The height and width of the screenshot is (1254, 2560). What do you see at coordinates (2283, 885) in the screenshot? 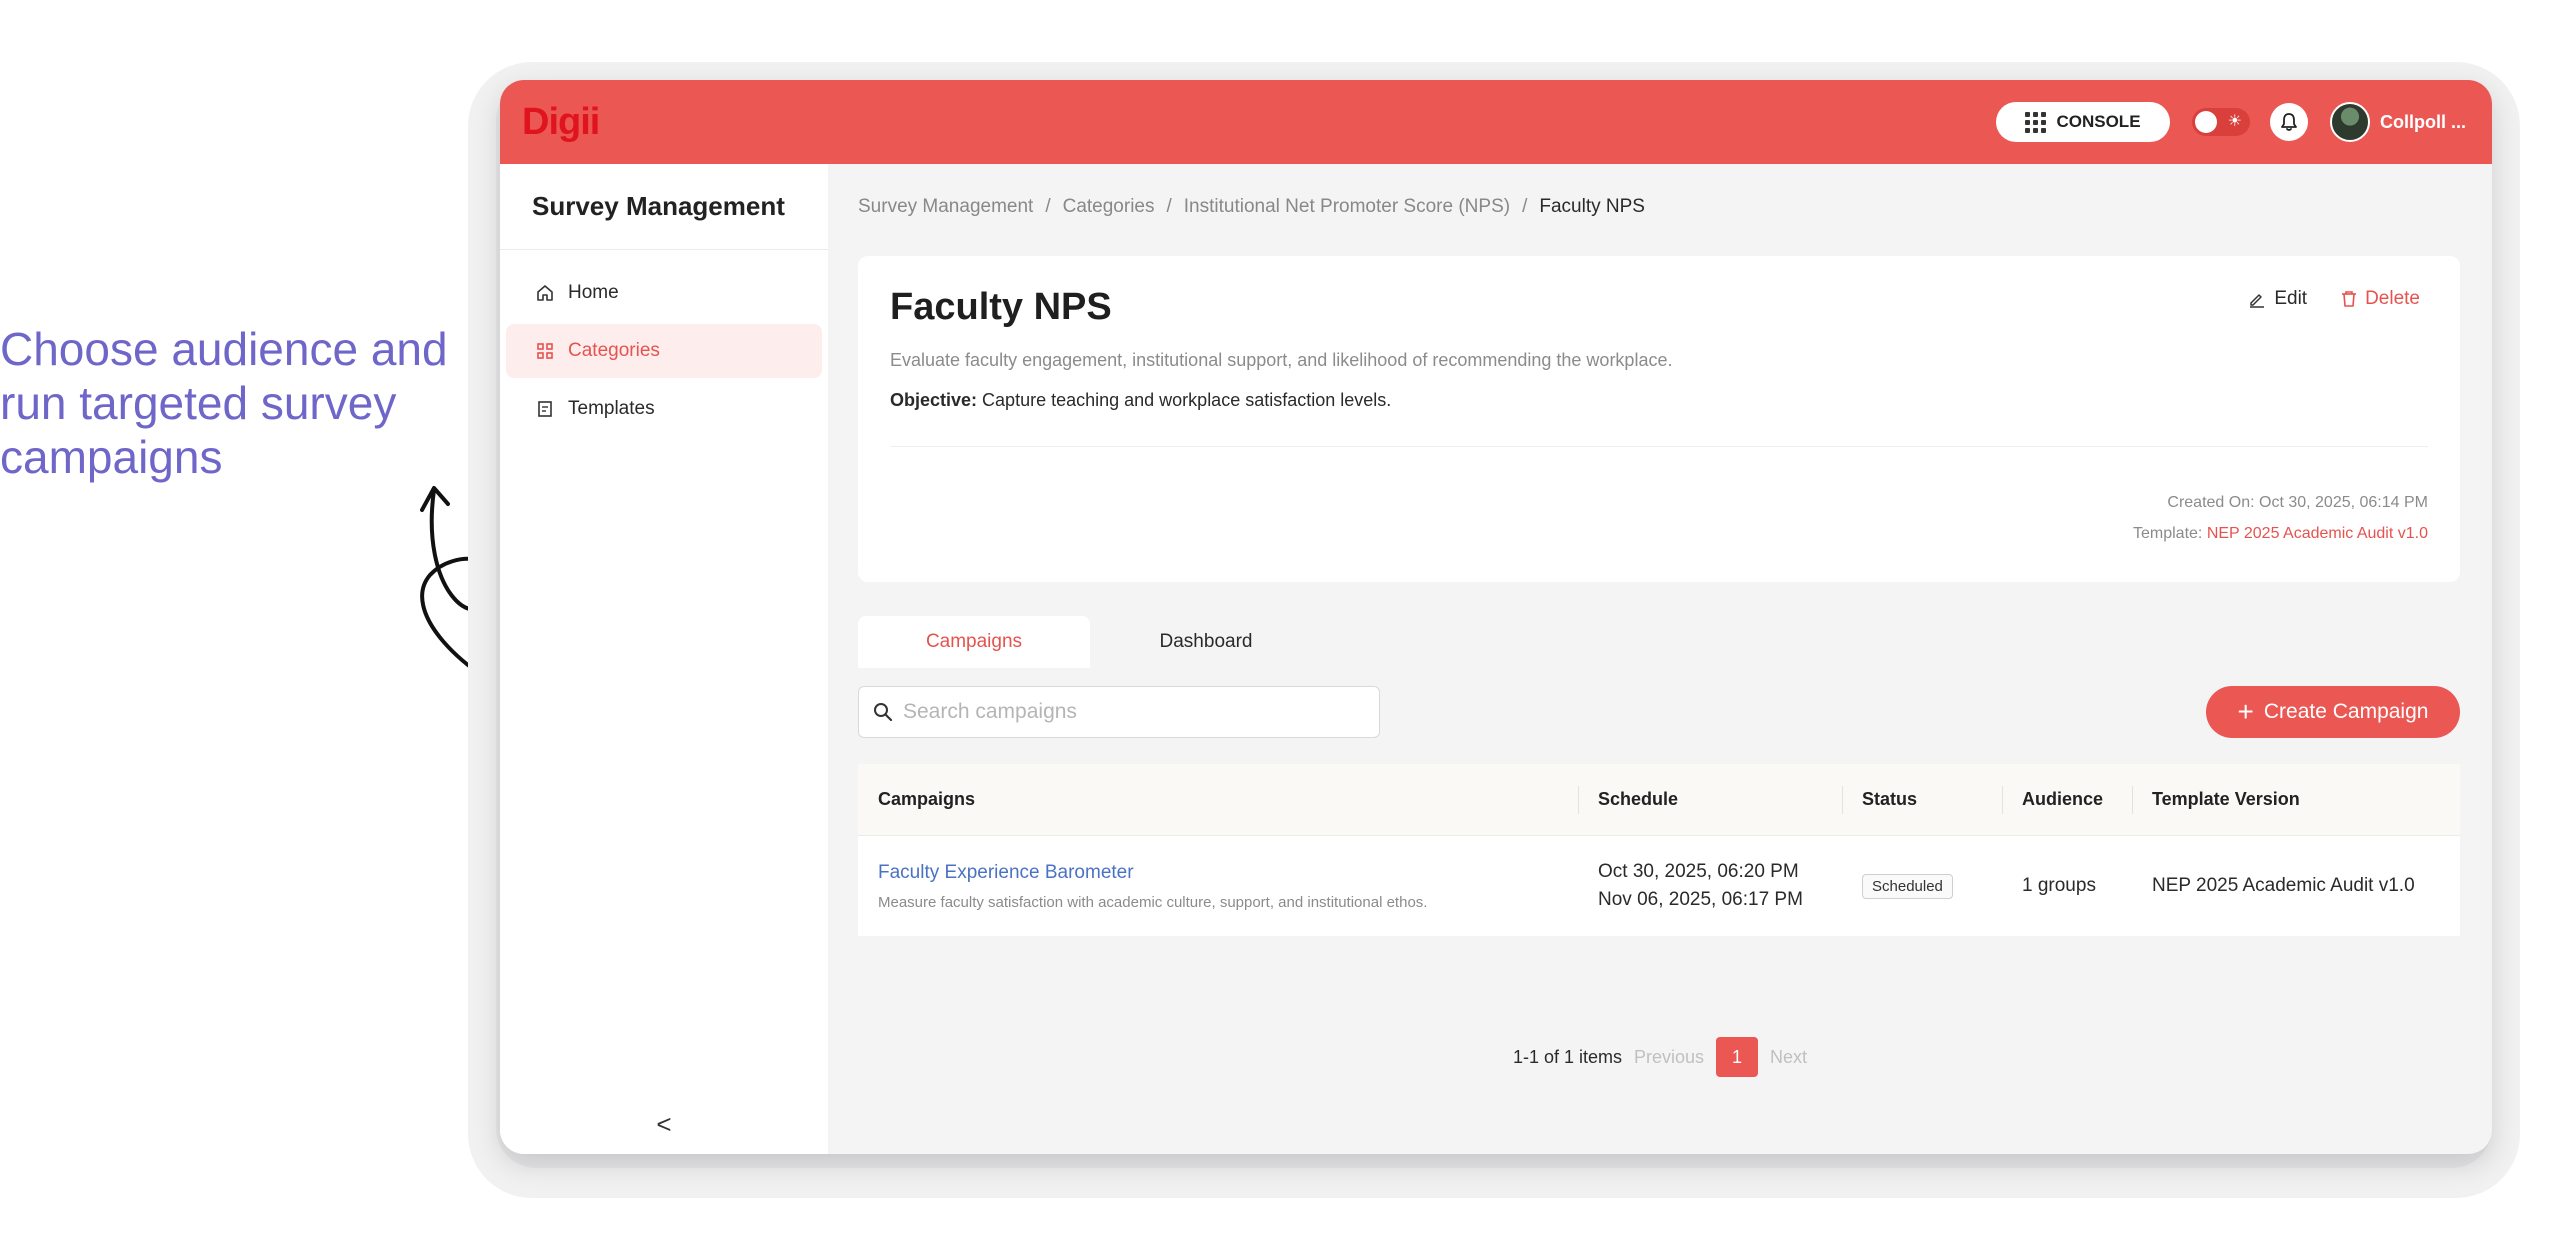
I see `template-version-cell: NEP 2025 Academic Audit v1.0` at bounding box center [2283, 885].